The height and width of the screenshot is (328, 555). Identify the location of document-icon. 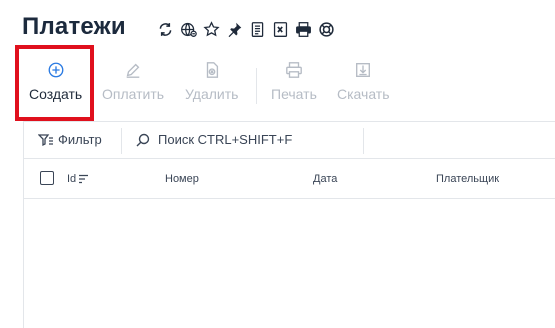
(257, 29).